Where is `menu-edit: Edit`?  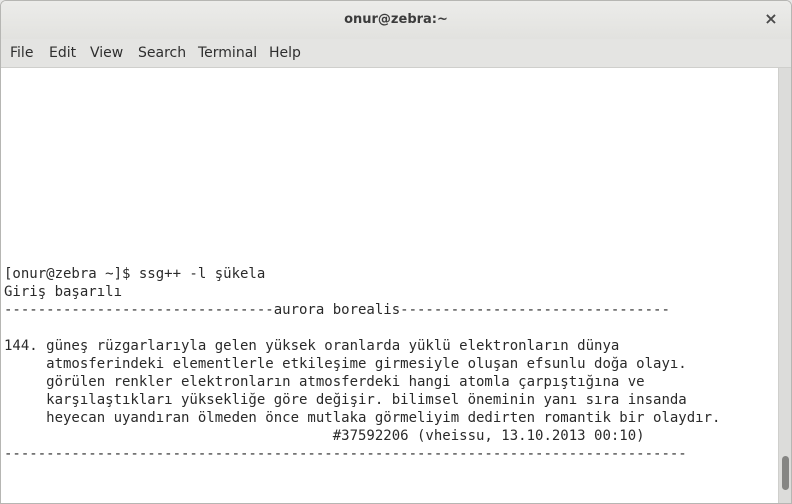
menu-edit: Edit is located at coordinates (62, 53).